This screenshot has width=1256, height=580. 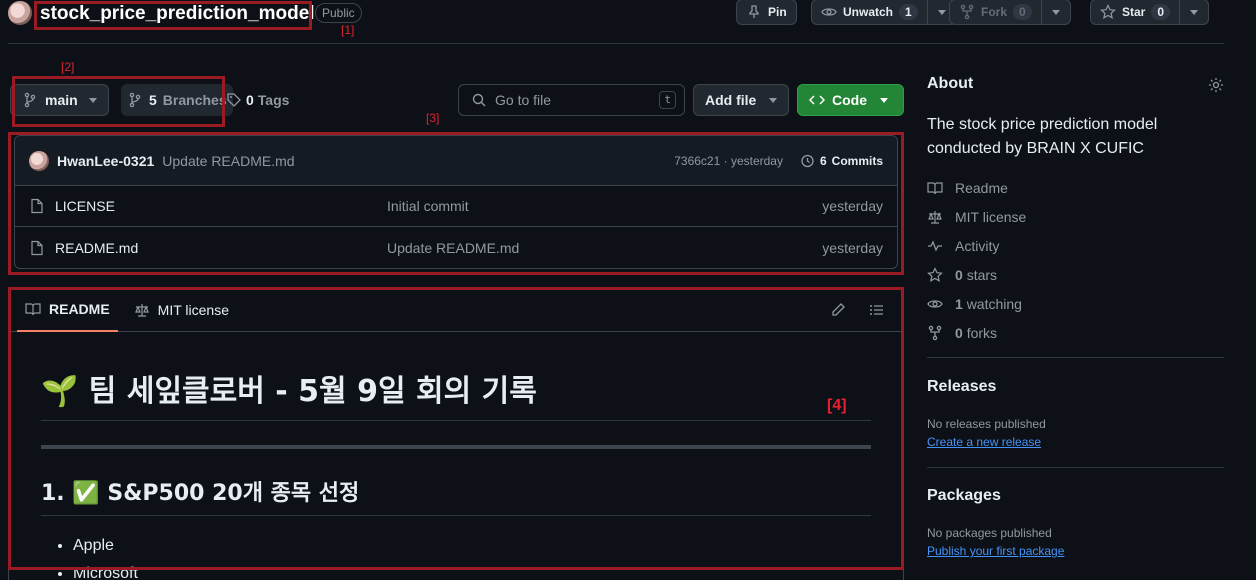 What do you see at coordinates (523, 100) in the screenshot?
I see `search-placeholder: Go to file` at bounding box center [523, 100].